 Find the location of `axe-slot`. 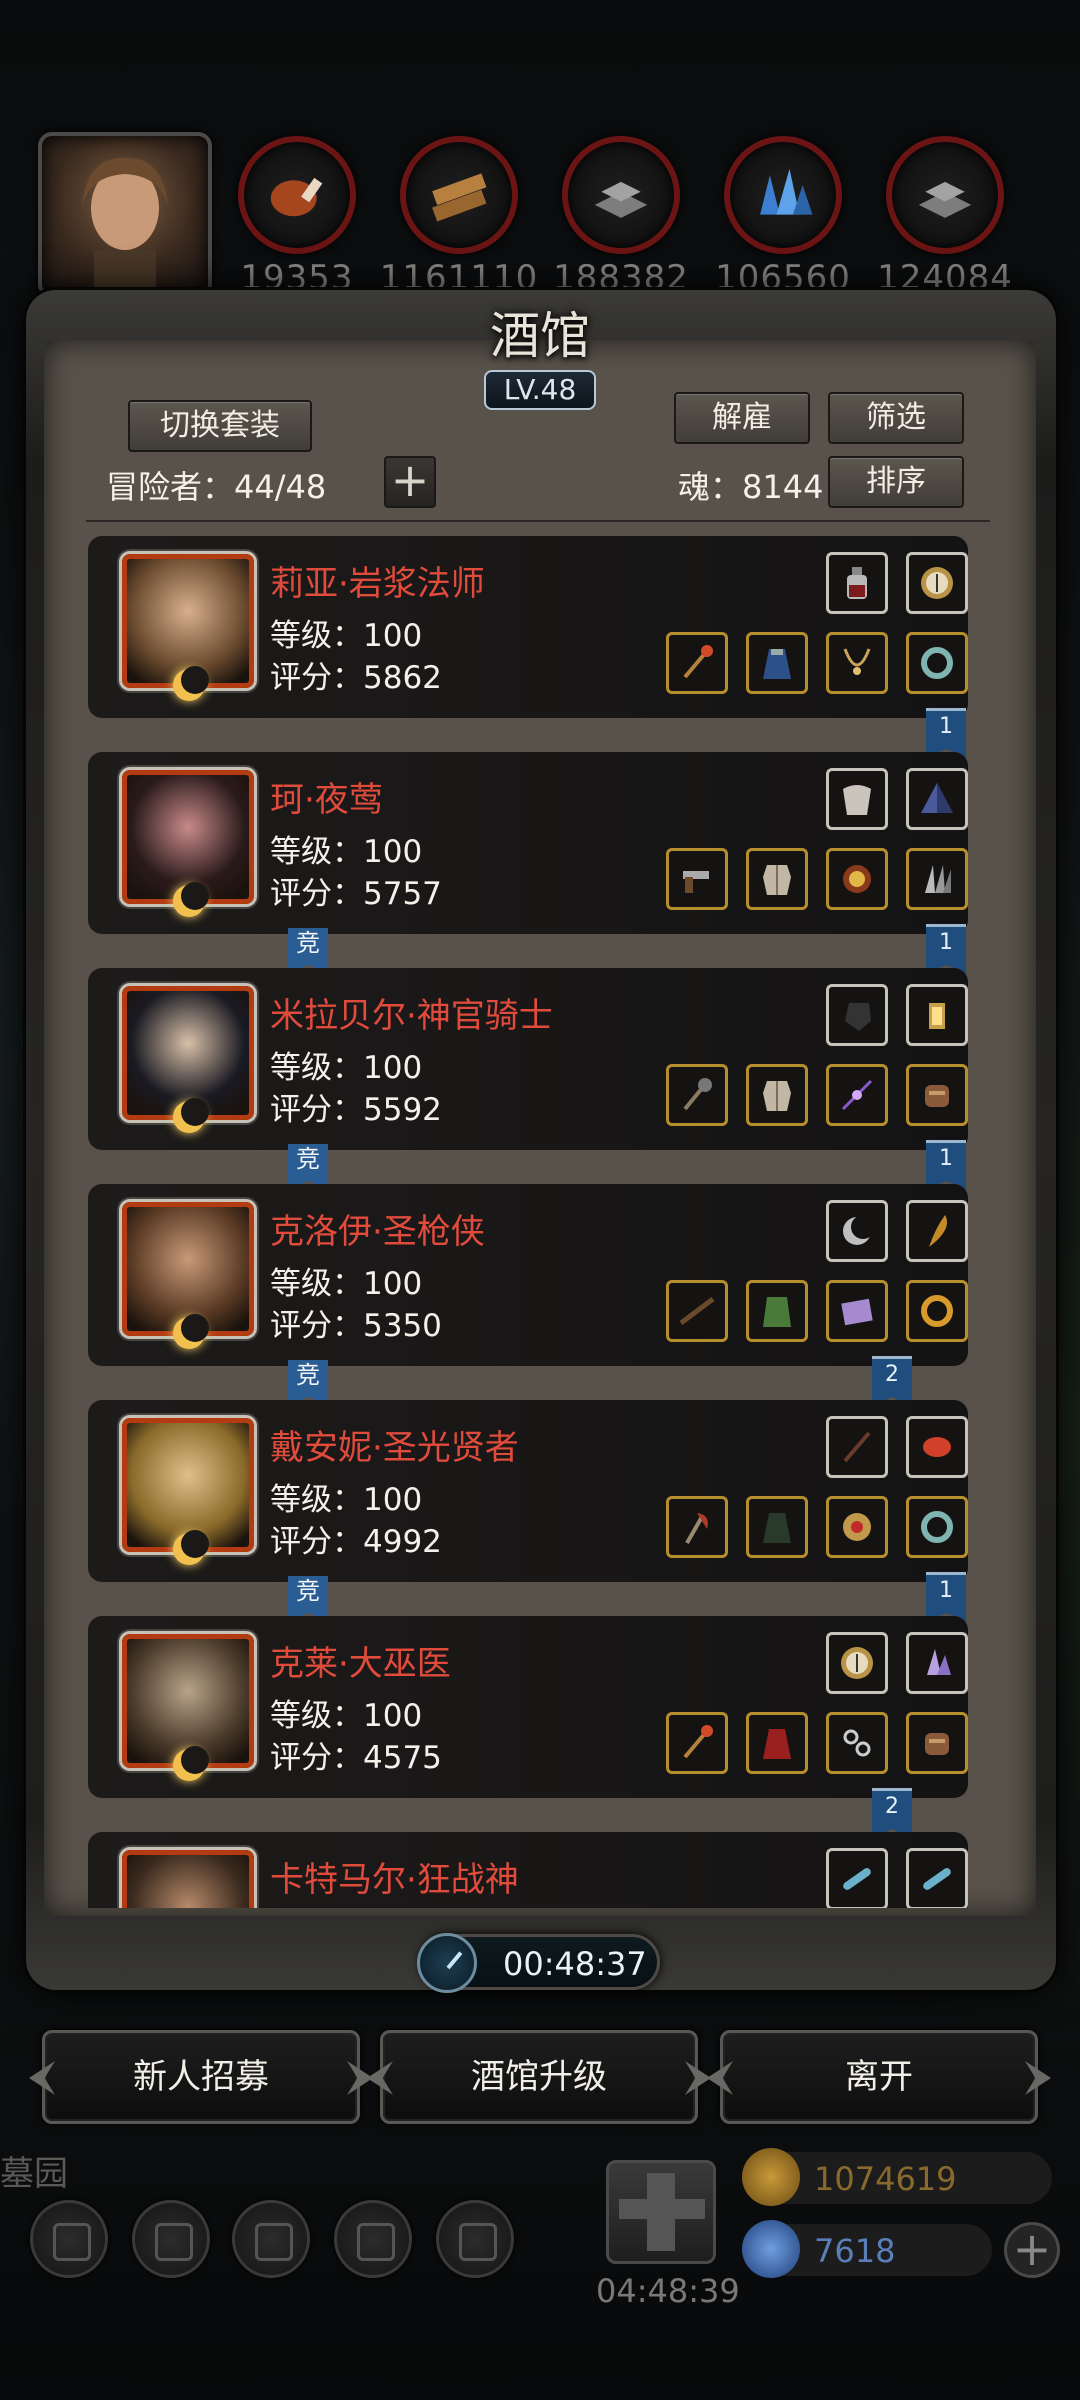

axe-slot is located at coordinates (697, 1527).